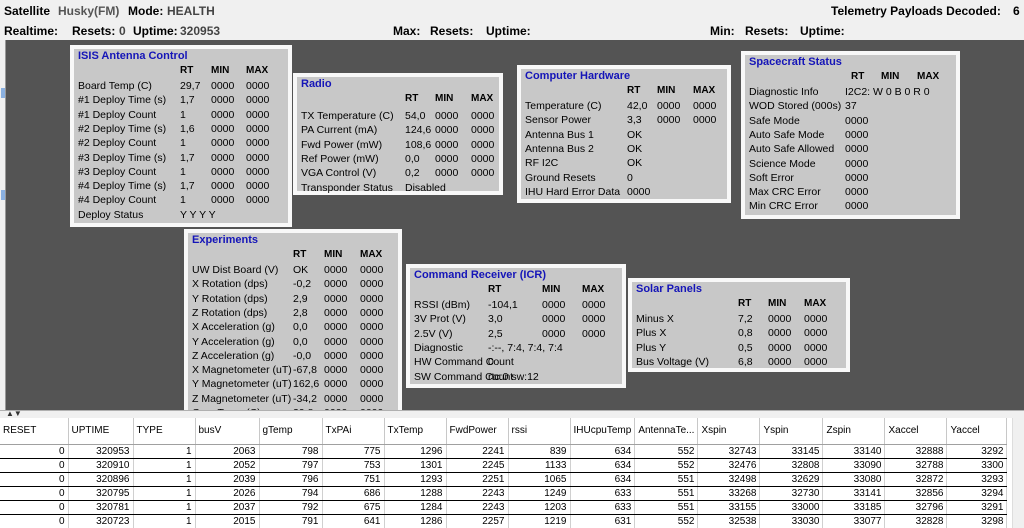  What do you see at coordinates (293, 328) in the screenshot?
I see `telemetry-row: X Acceleration (g) 0,0 0000 0000` at bounding box center [293, 328].